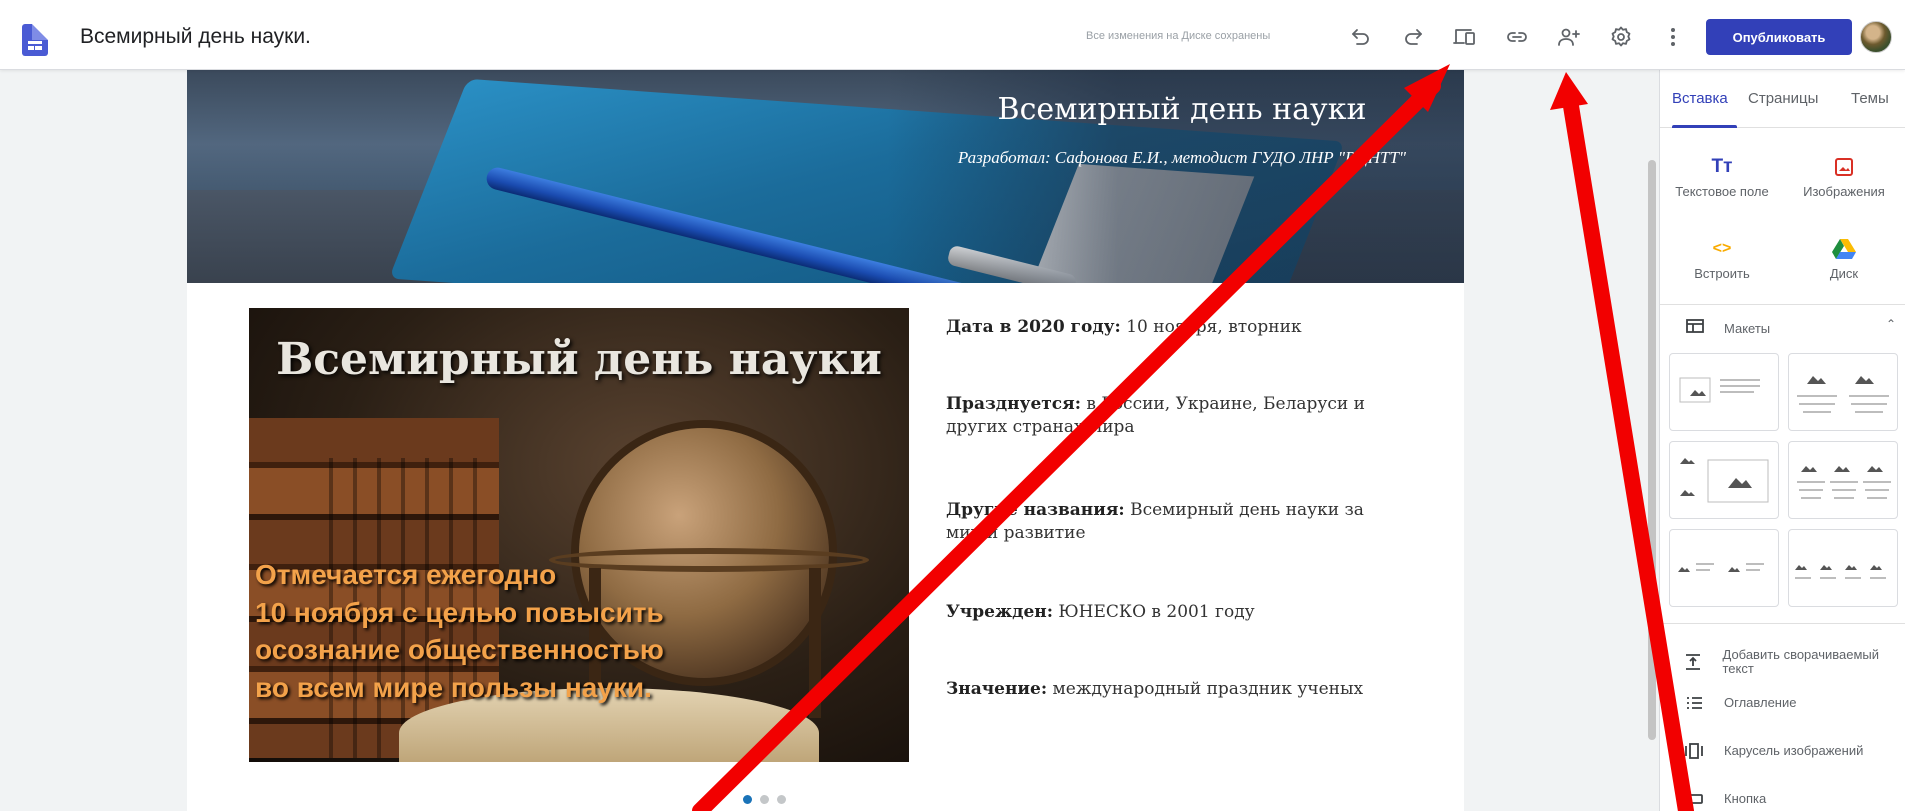 The height and width of the screenshot is (811, 1905). I want to click on add-person-icon, so click(1569, 37).